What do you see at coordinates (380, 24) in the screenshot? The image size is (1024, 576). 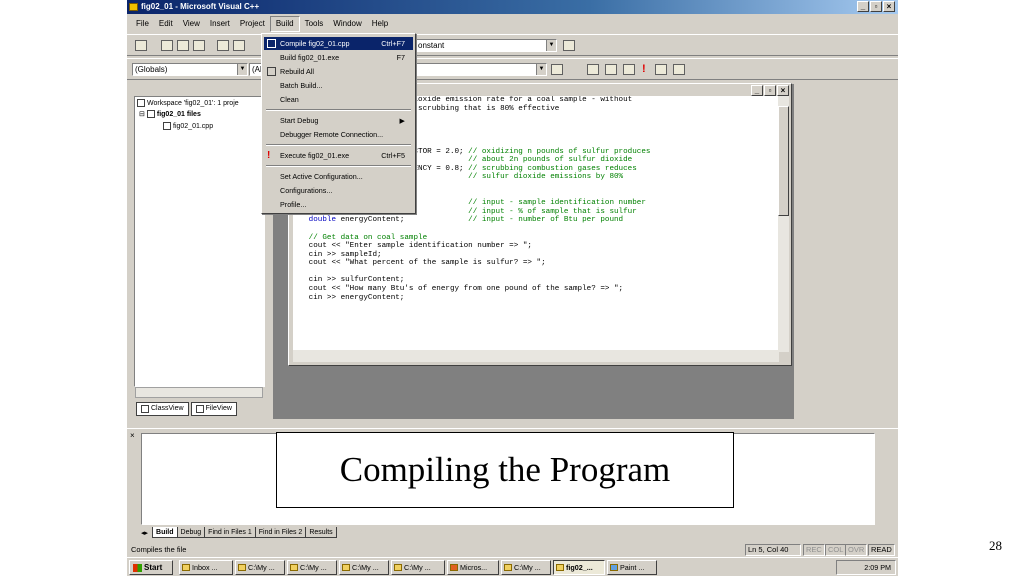 I see `menu-help: Help` at bounding box center [380, 24].